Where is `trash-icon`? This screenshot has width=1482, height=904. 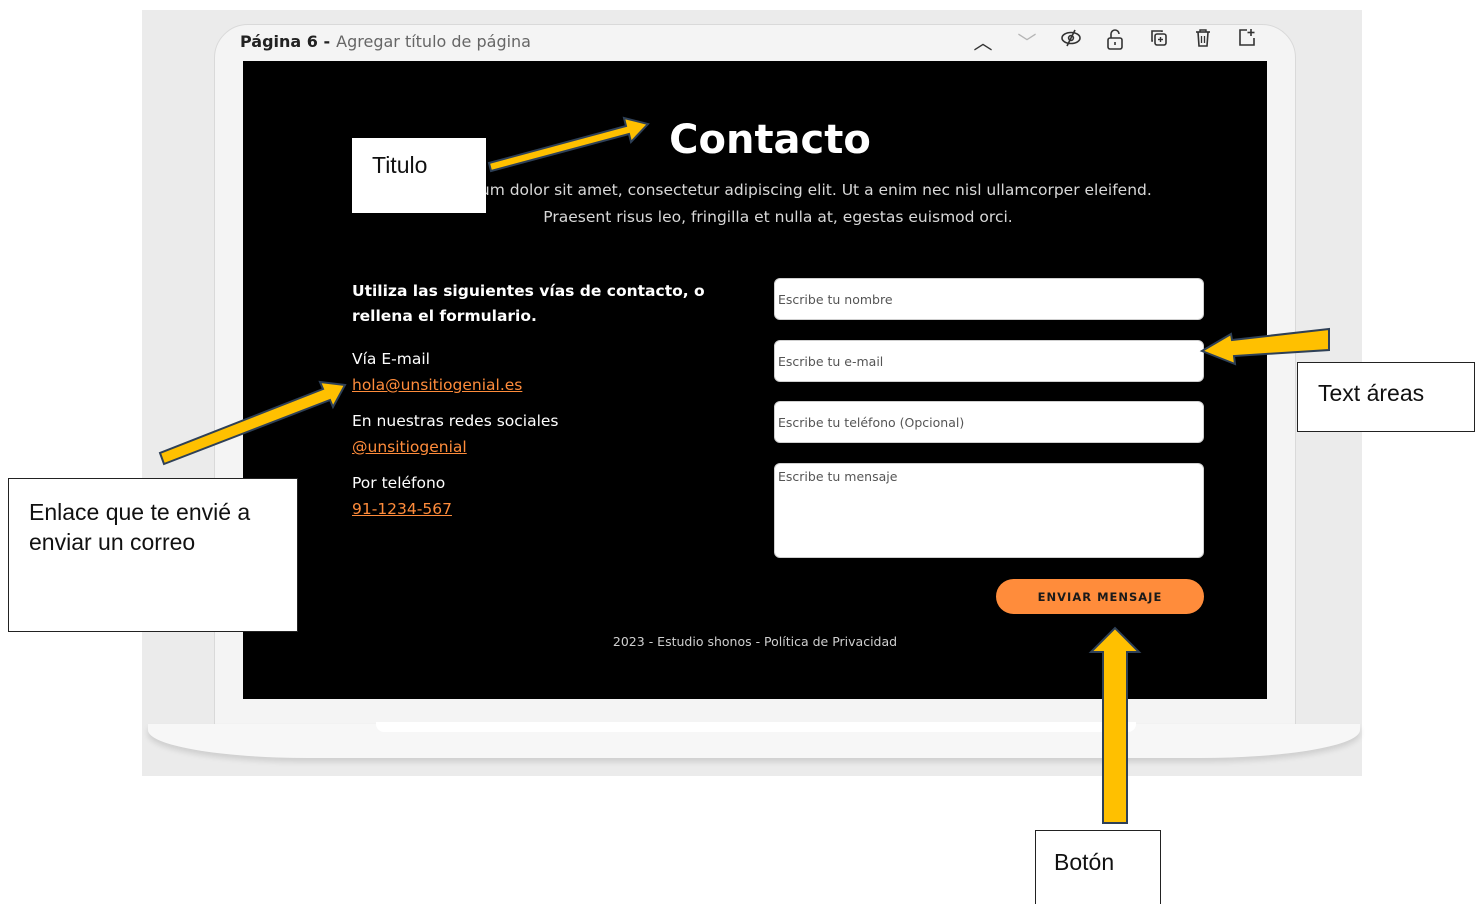 trash-icon is located at coordinates (1203, 41).